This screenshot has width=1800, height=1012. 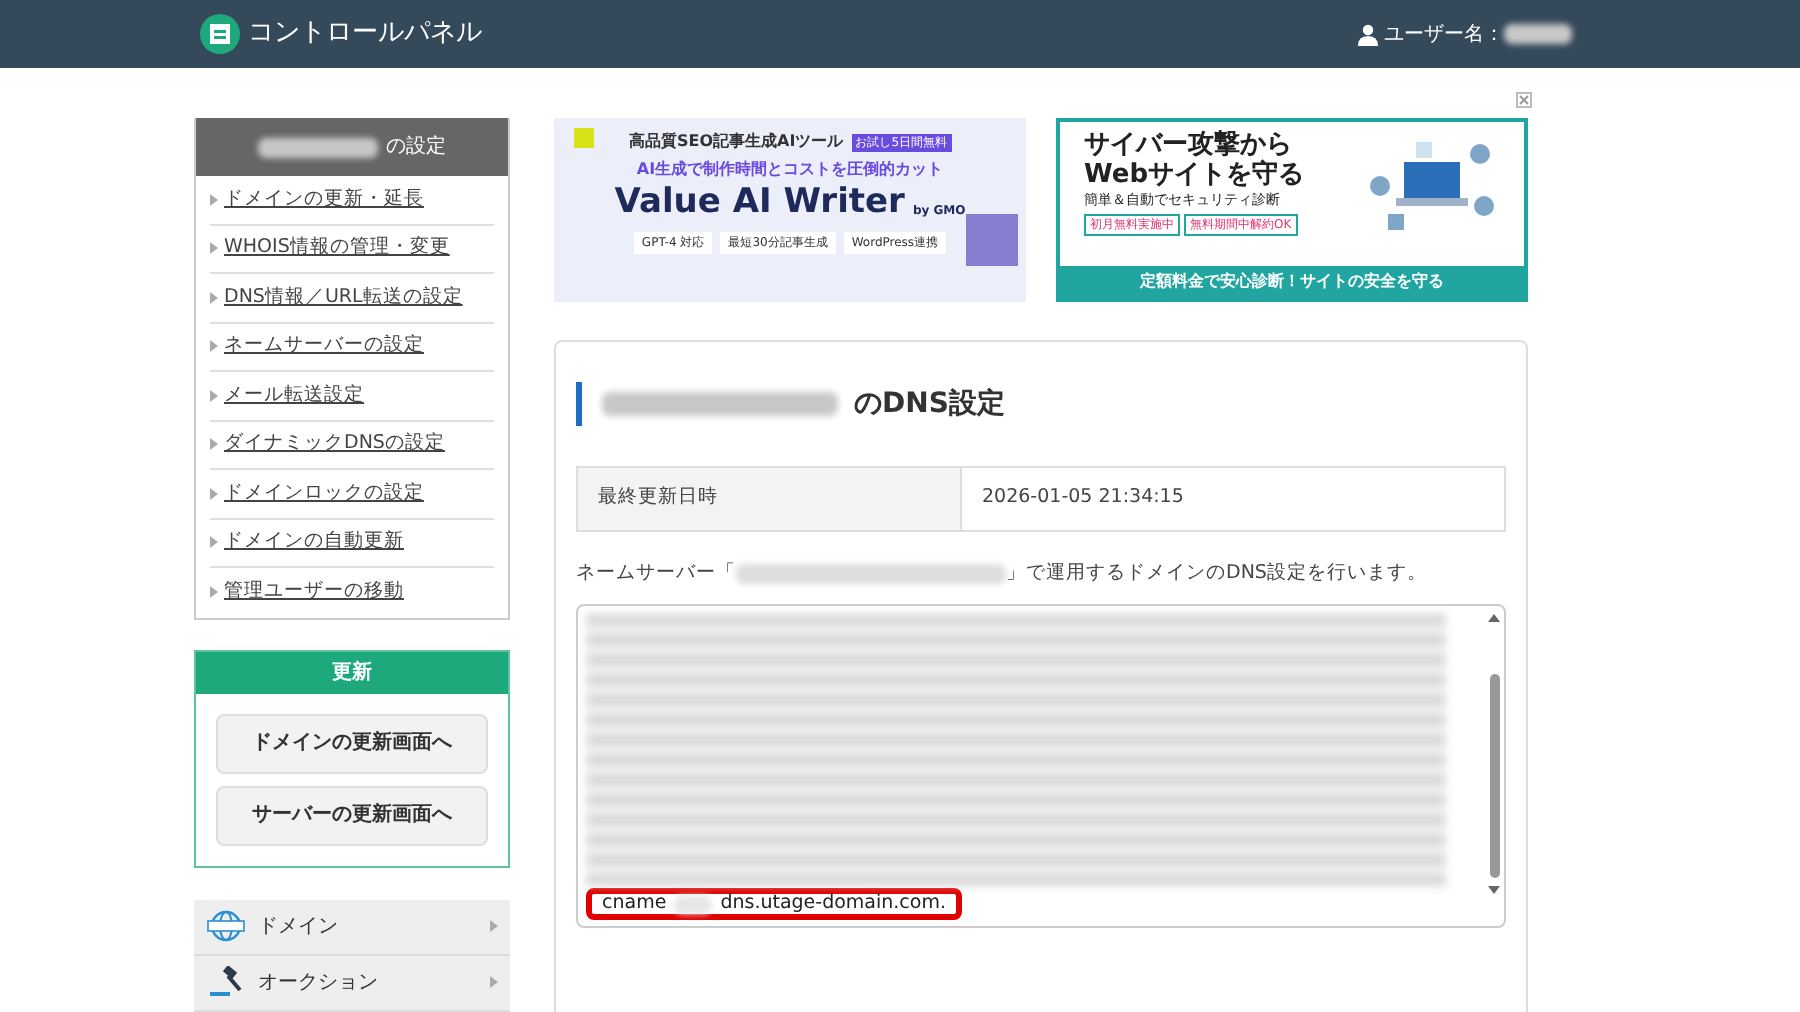 What do you see at coordinates (790, 170) in the screenshot?
I see `ad-tagline: AI生成で制作時間とコストを圧倒的カット` at bounding box center [790, 170].